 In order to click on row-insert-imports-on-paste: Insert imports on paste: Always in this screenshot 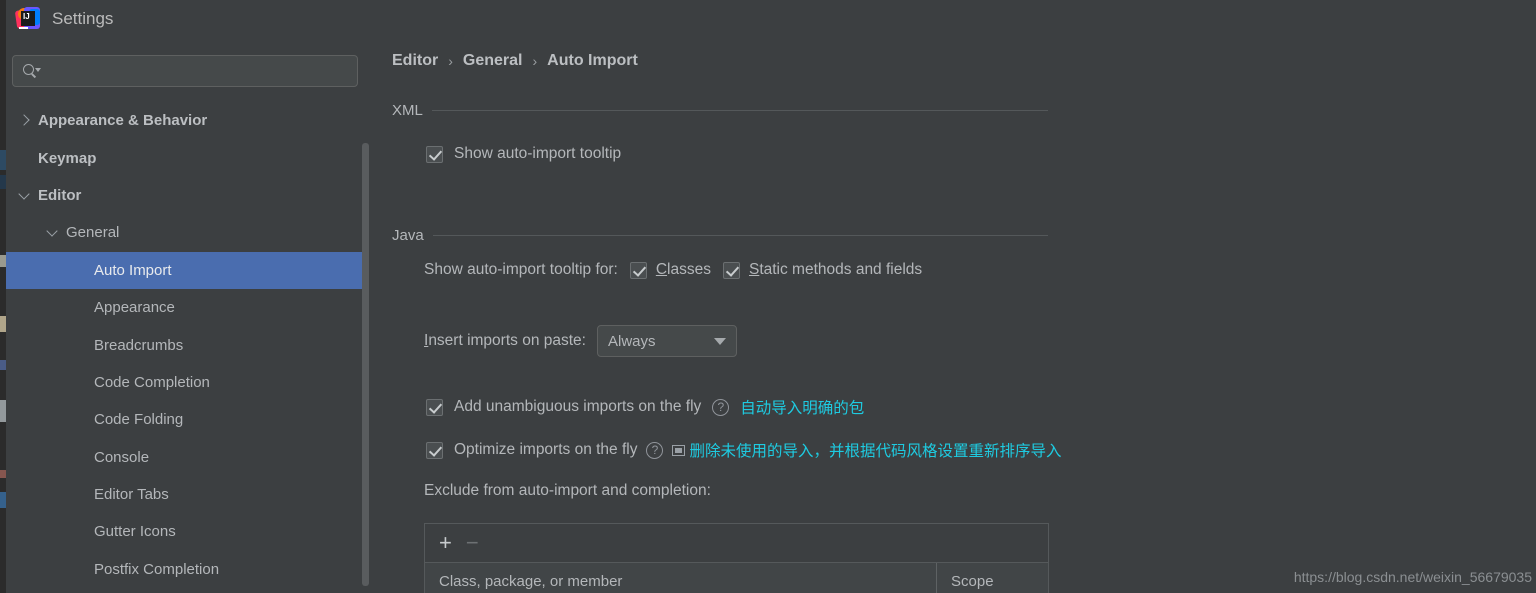, I will do `click(580, 341)`.